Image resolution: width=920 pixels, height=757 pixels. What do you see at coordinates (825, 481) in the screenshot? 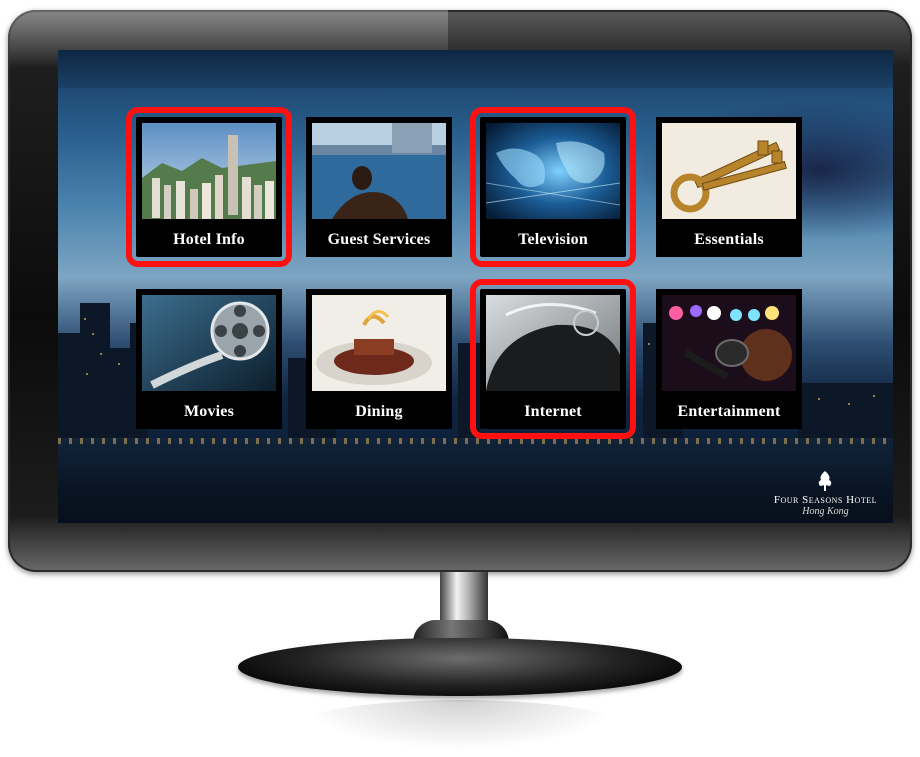
I see `tree-icon` at bounding box center [825, 481].